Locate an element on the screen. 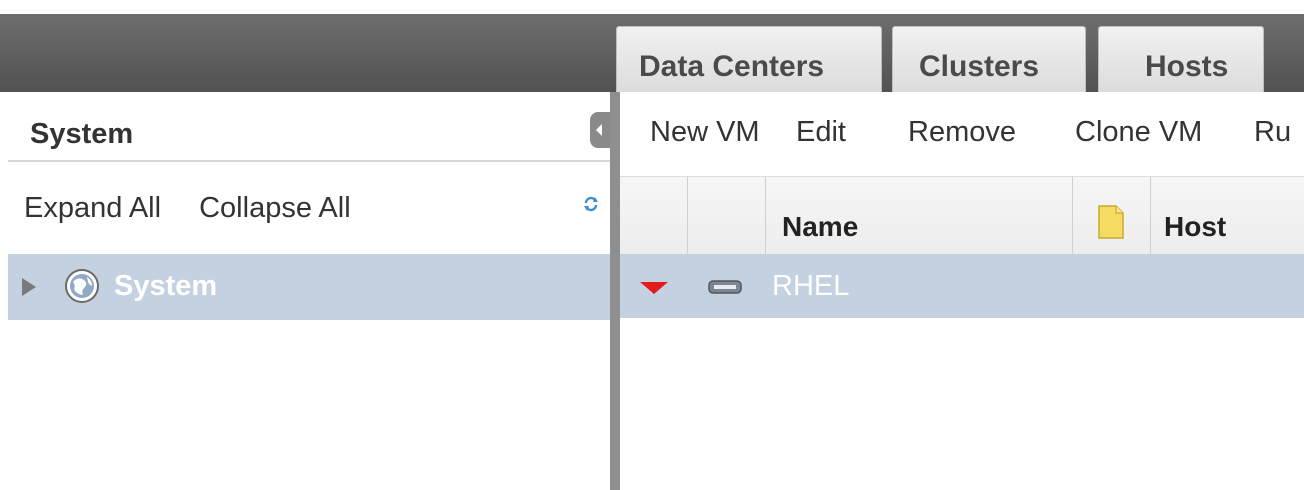 This screenshot has height=490, width=1304. tree-panel-title: System is located at coordinates (82, 134).